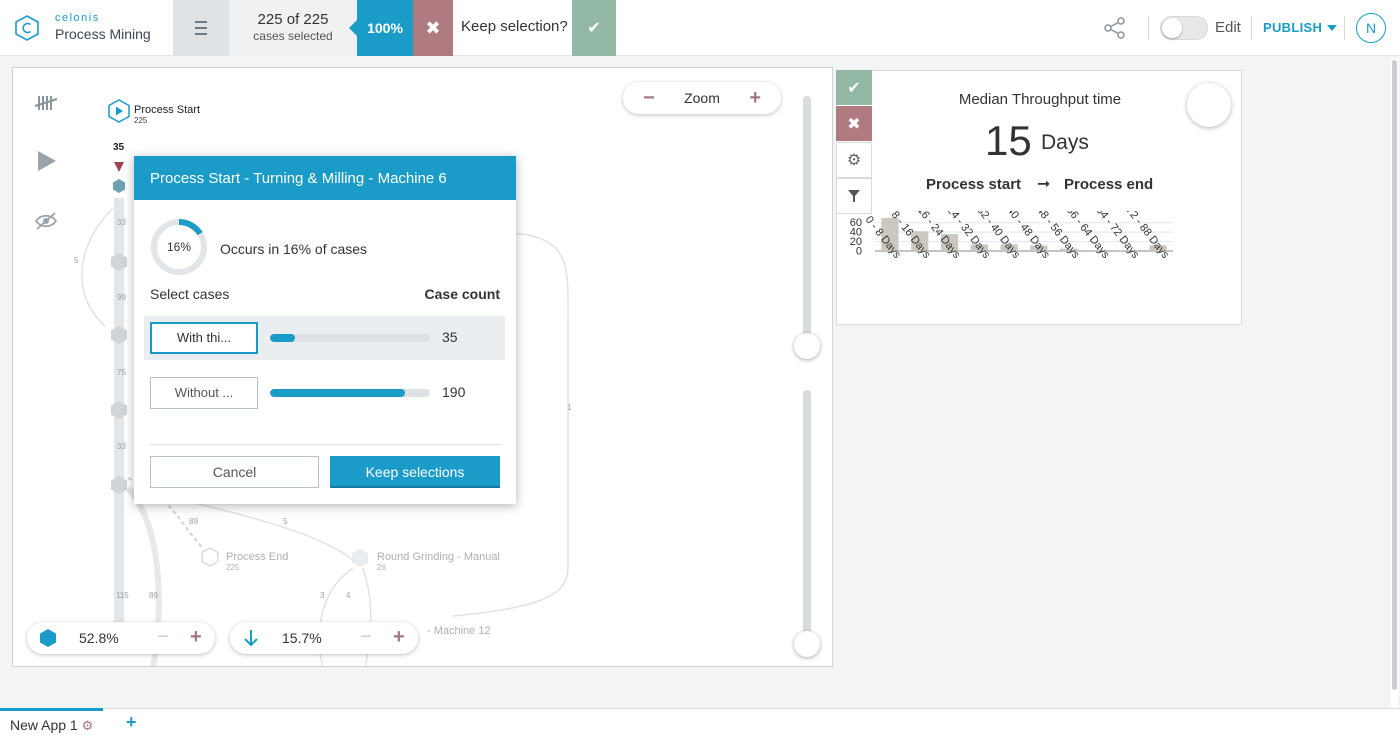 Image resolution: width=1400 pixels, height=736 pixels. What do you see at coordinates (807, 517) in the screenshot?
I see `connection-slider-track` at bounding box center [807, 517].